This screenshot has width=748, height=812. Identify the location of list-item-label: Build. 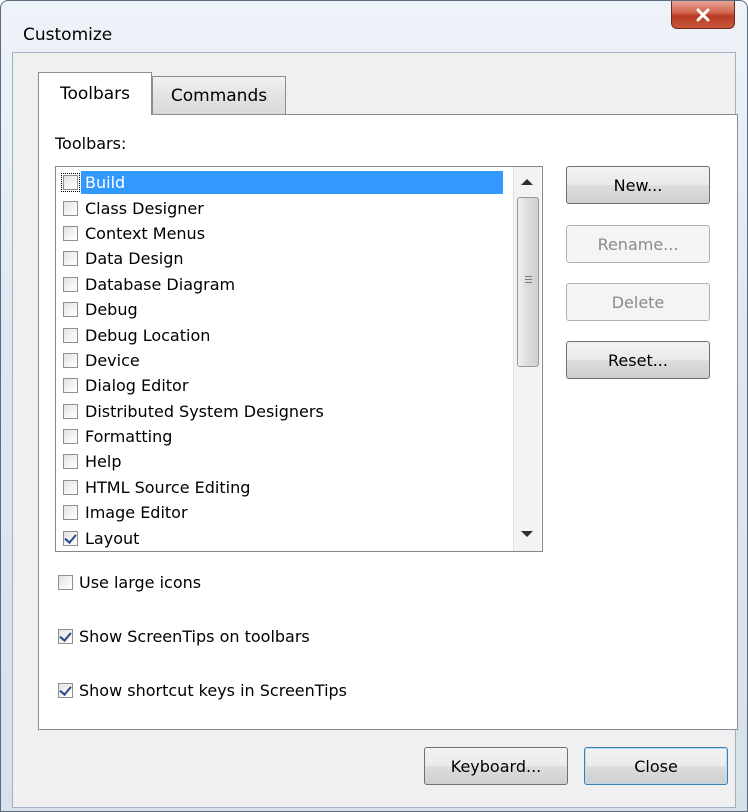
(292, 183).